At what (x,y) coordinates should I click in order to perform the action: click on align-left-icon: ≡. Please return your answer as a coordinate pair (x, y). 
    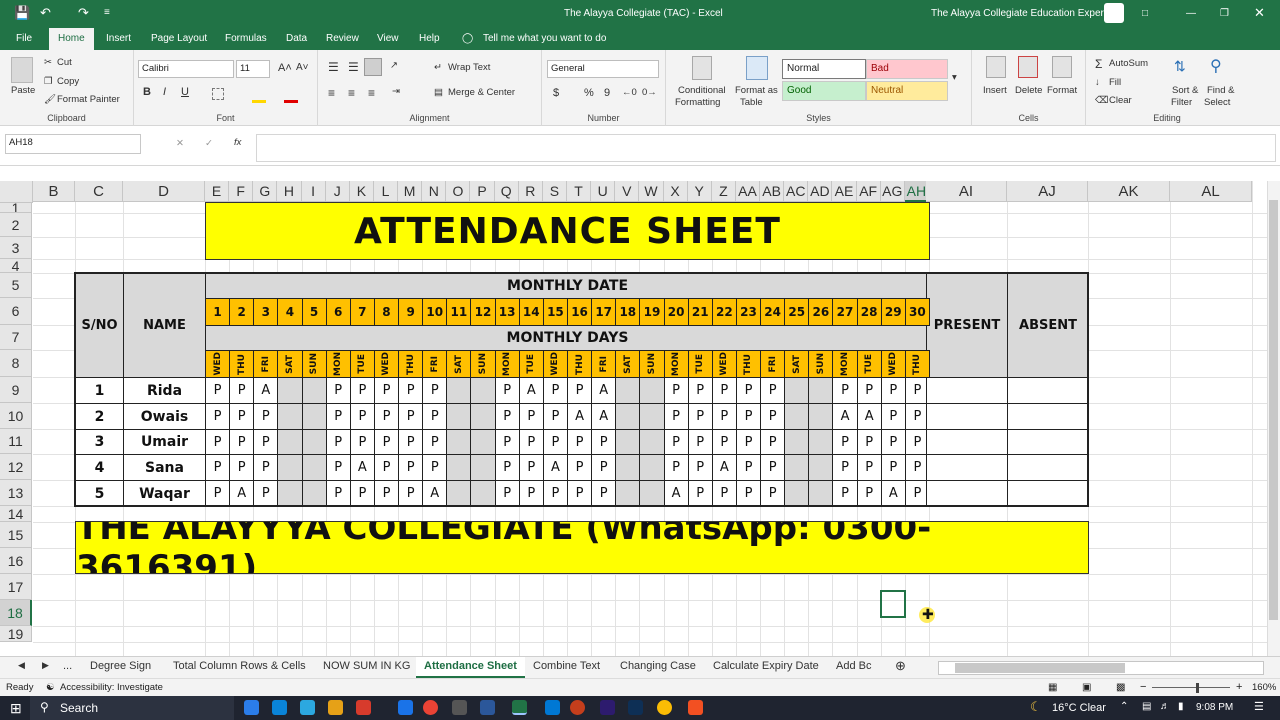
    Looking at the image, I should click on (331, 93).